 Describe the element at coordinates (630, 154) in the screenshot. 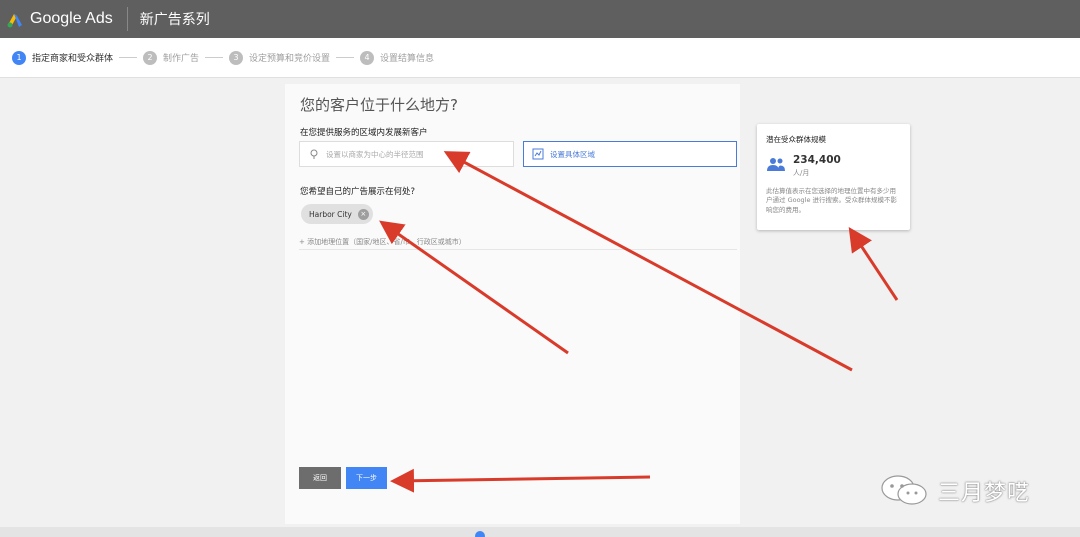

I see `area-option-button: 设置具体区域` at that location.